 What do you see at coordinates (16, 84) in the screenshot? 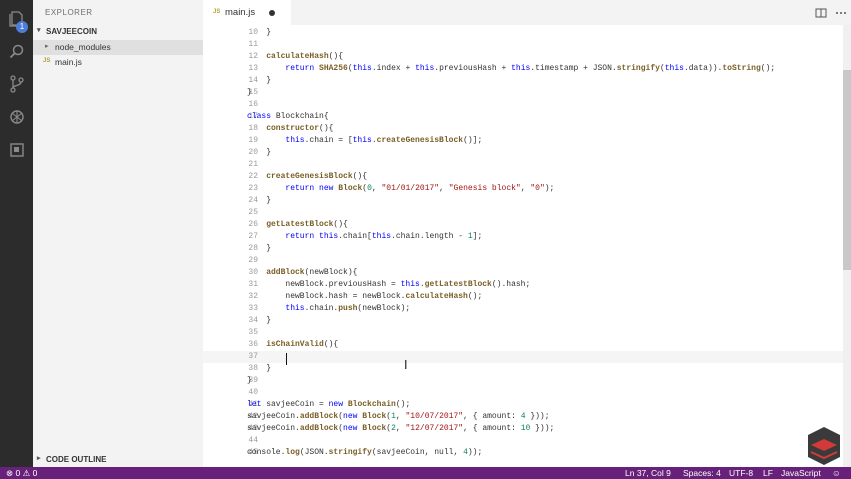
I see `source-control-icon` at bounding box center [16, 84].